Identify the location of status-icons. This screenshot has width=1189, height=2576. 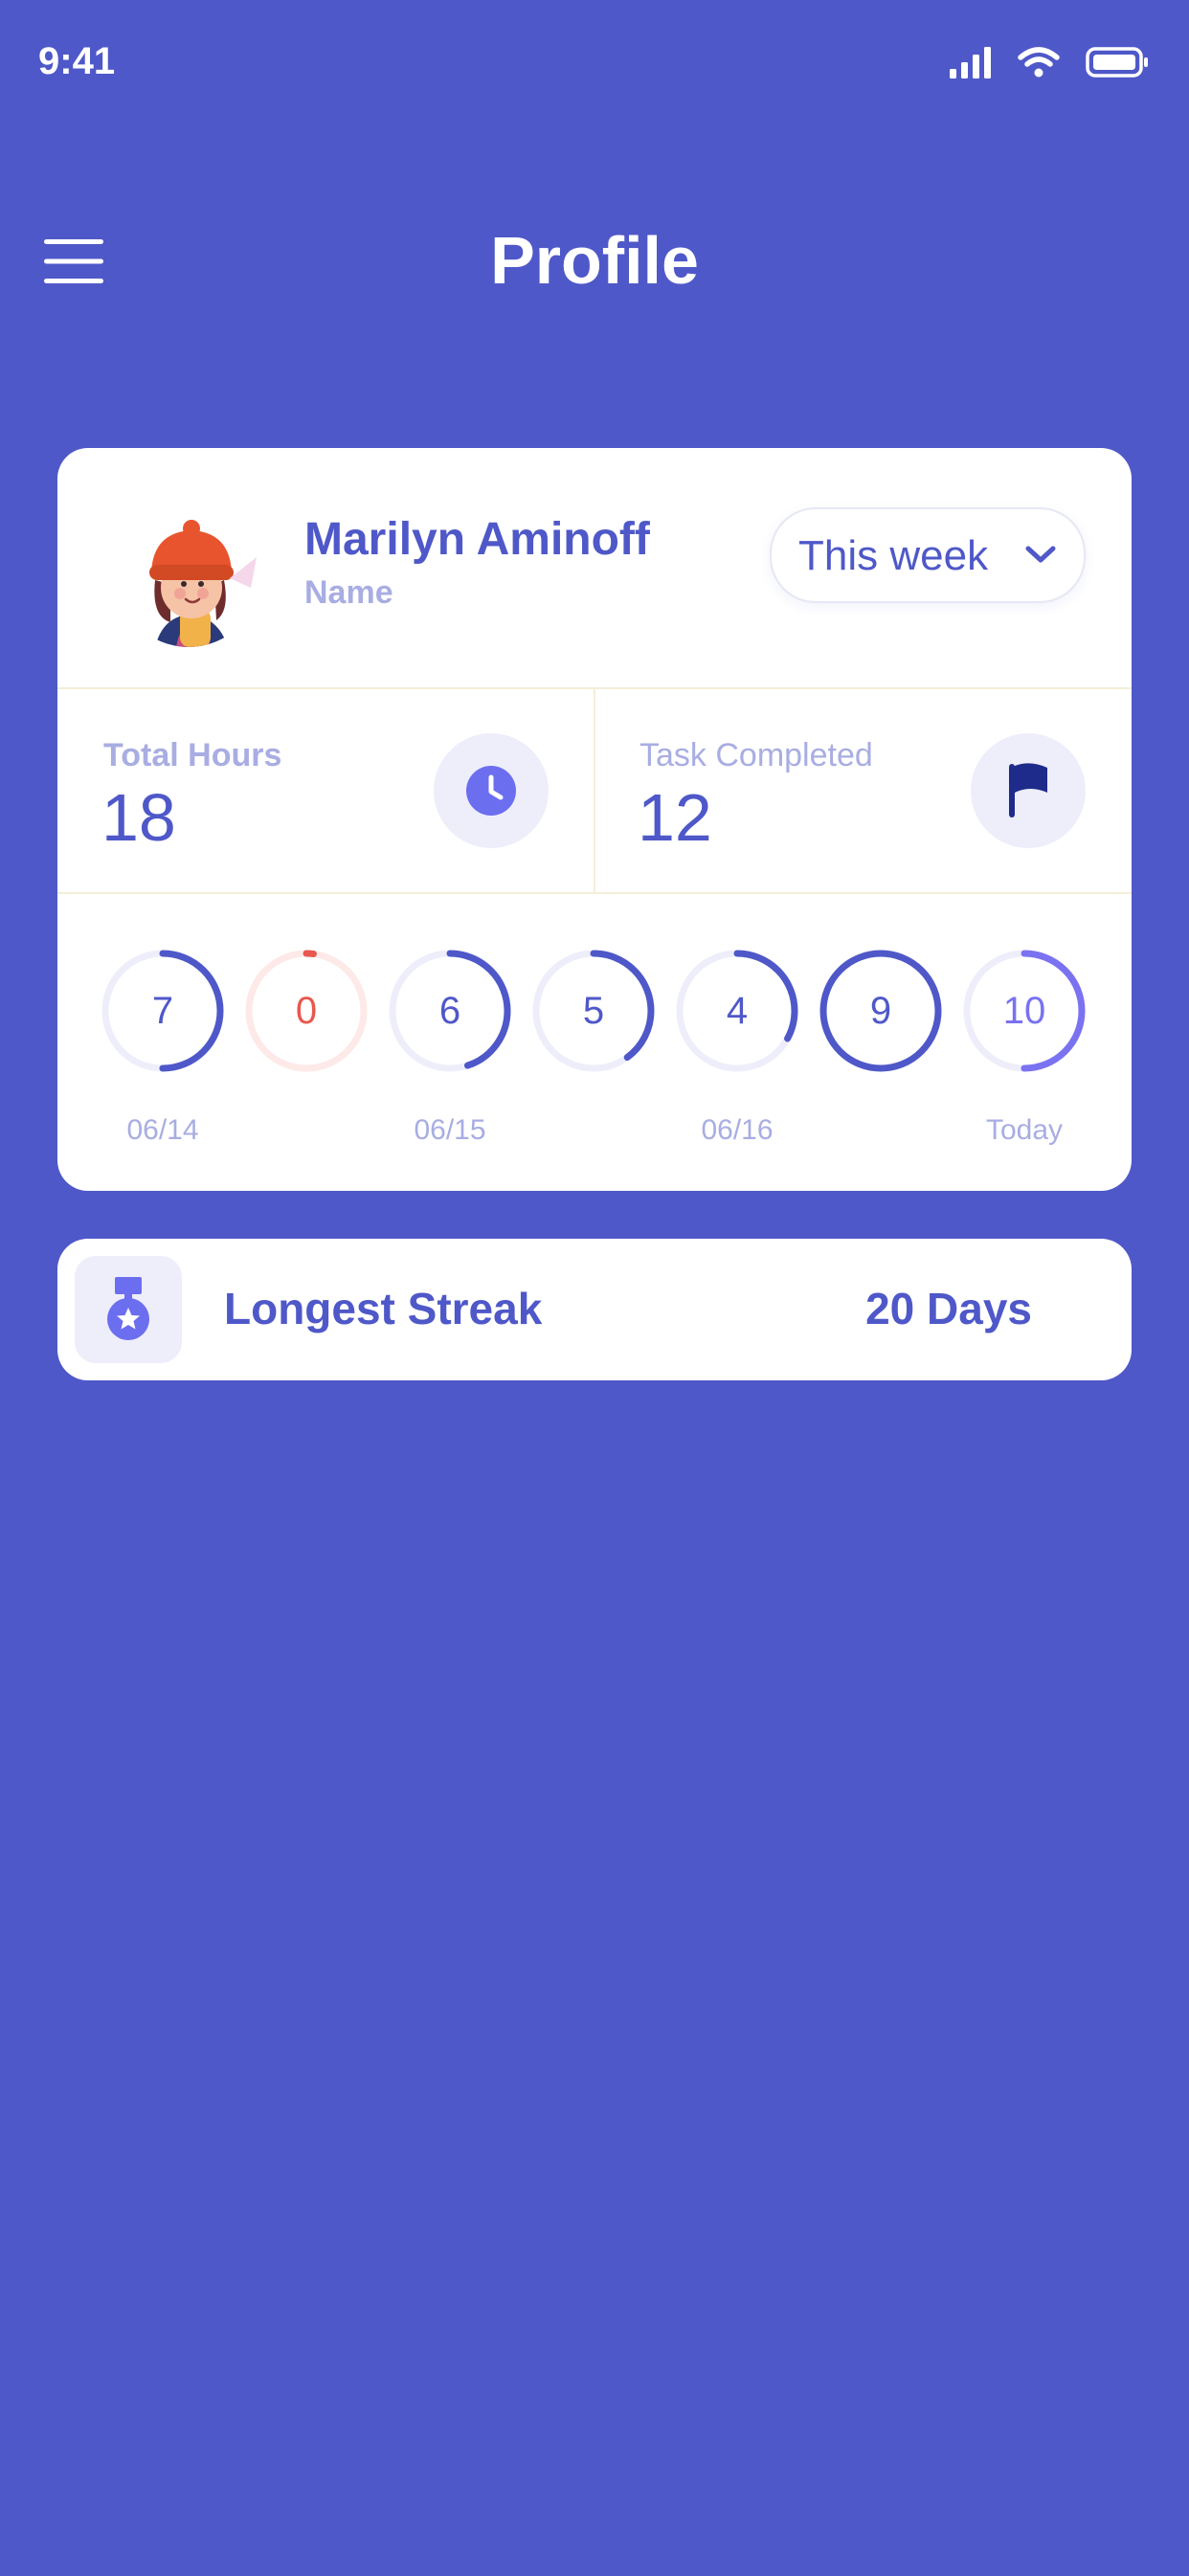
(1050, 62).